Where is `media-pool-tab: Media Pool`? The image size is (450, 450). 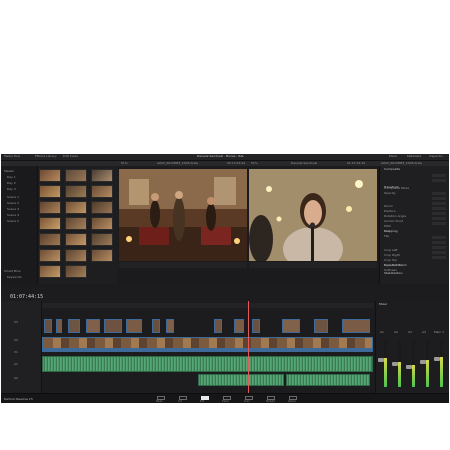
media-pool-tab: Media Pool is located at coordinates (12, 156).